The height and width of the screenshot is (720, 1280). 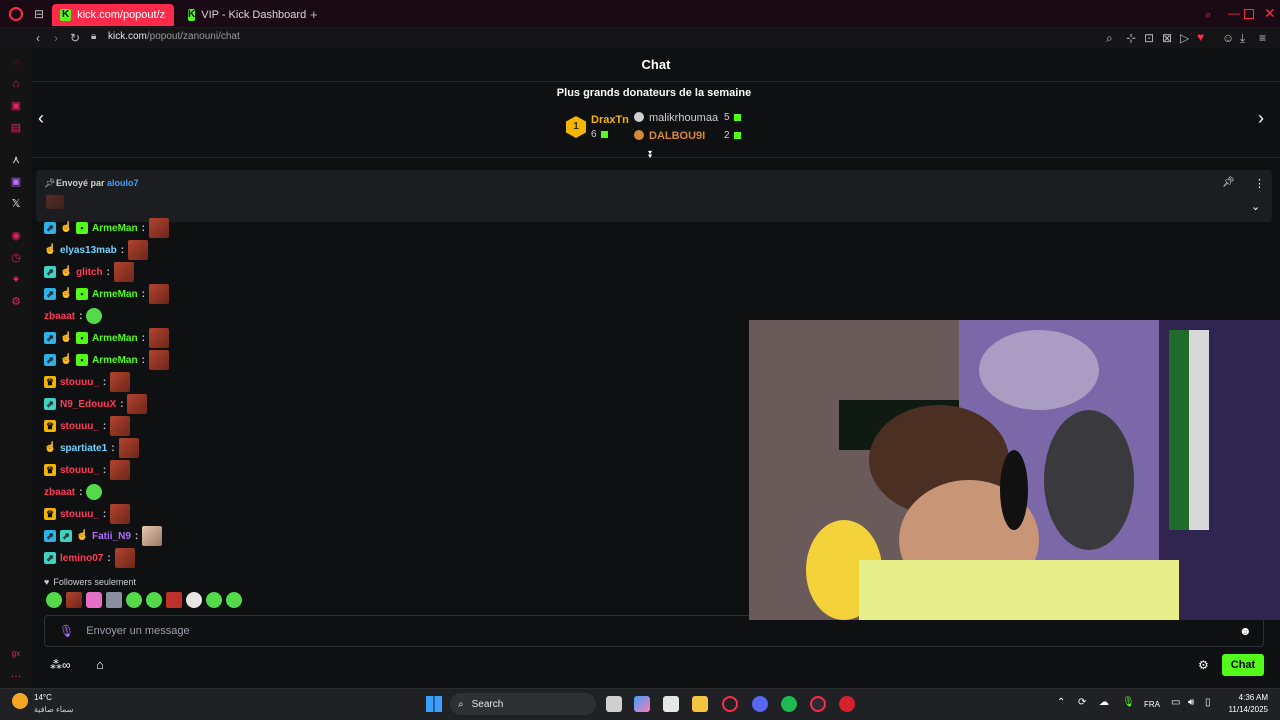 What do you see at coordinates (88, 404) in the screenshot?
I see `chat-username: N9_EdouuX` at bounding box center [88, 404].